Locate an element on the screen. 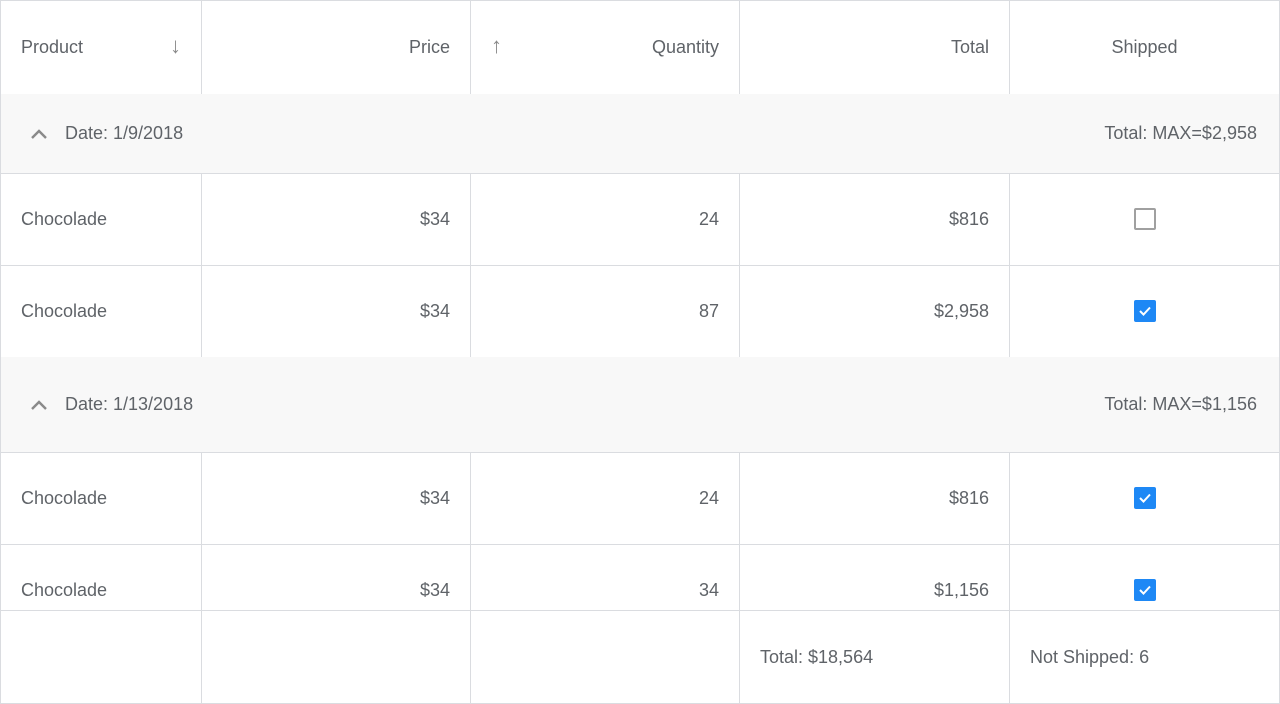 The image size is (1280, 704). column-header-label: Shipped is located at coordinates (1144, 47).